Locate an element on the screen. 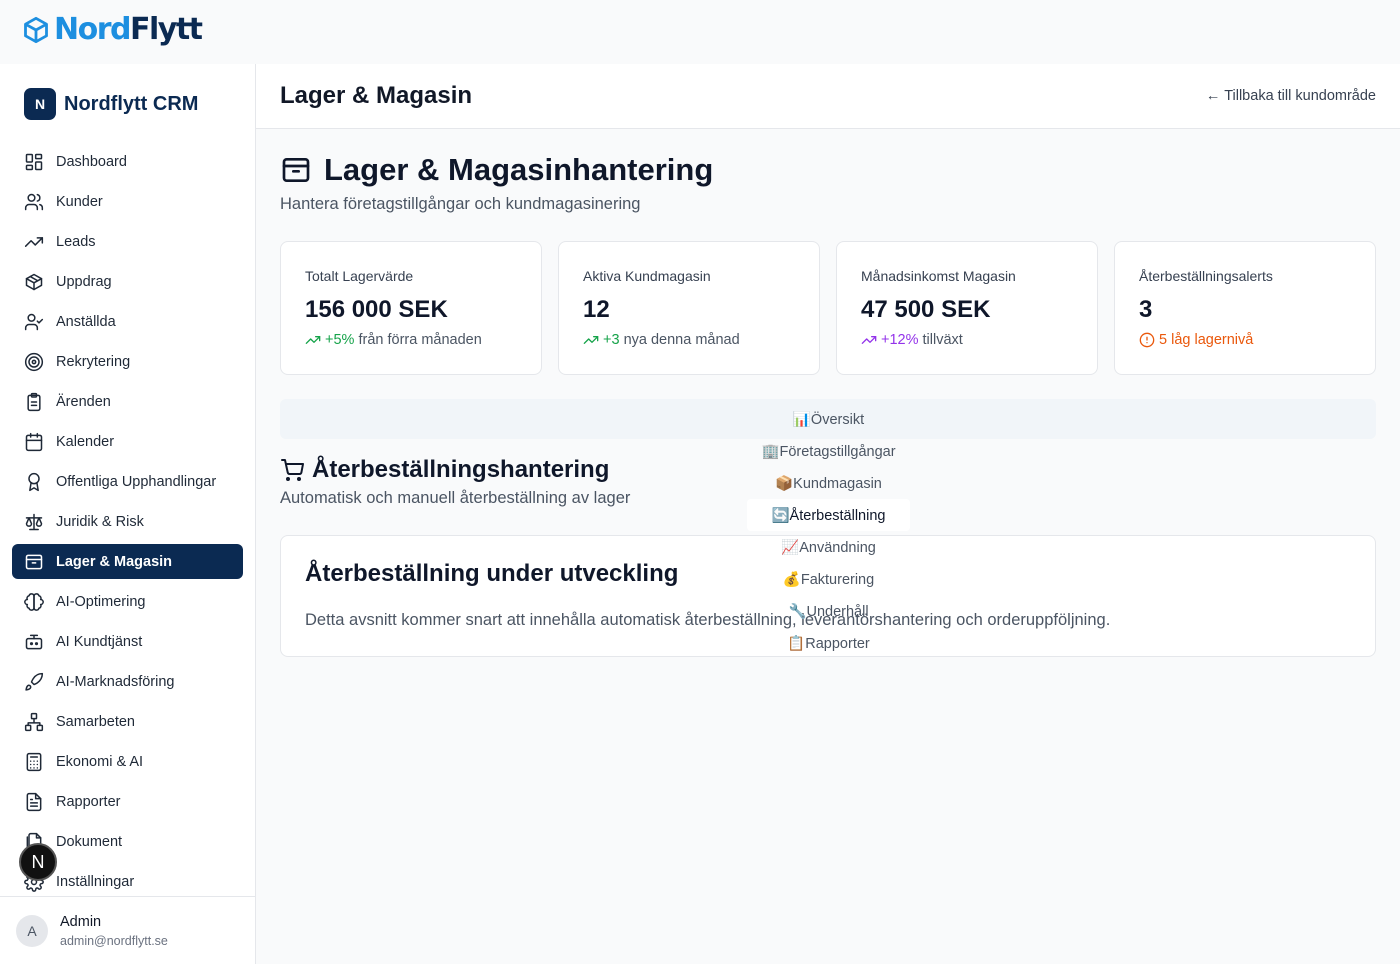 The width and height of the screenshot is (1400, 964). logo-part-flytt: Flytt is located at coordinates (166, 29).